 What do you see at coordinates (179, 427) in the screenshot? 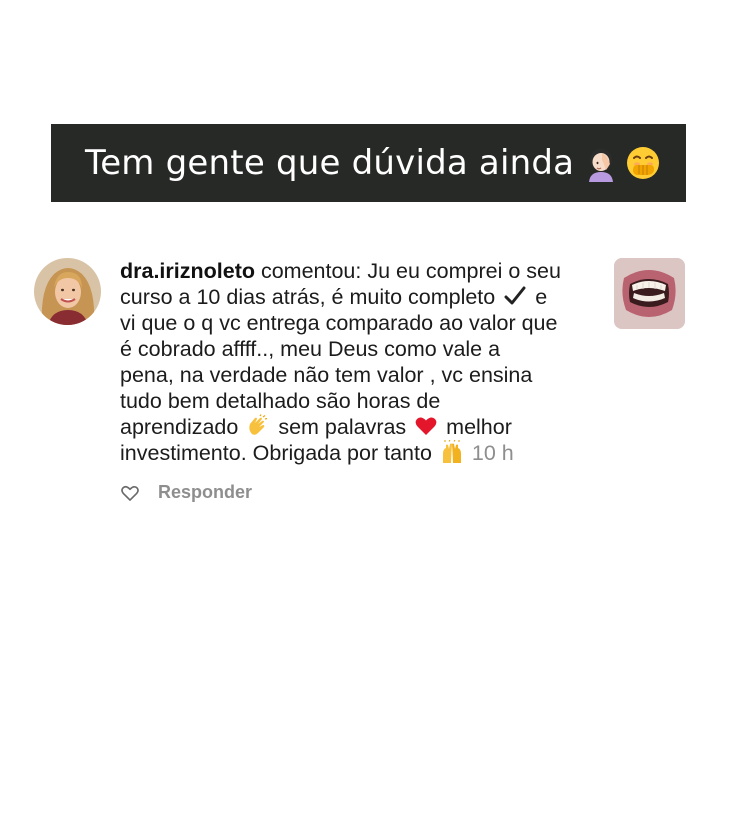
I see `comment-text-line: aprendizado` at bounding box center [179, 427].